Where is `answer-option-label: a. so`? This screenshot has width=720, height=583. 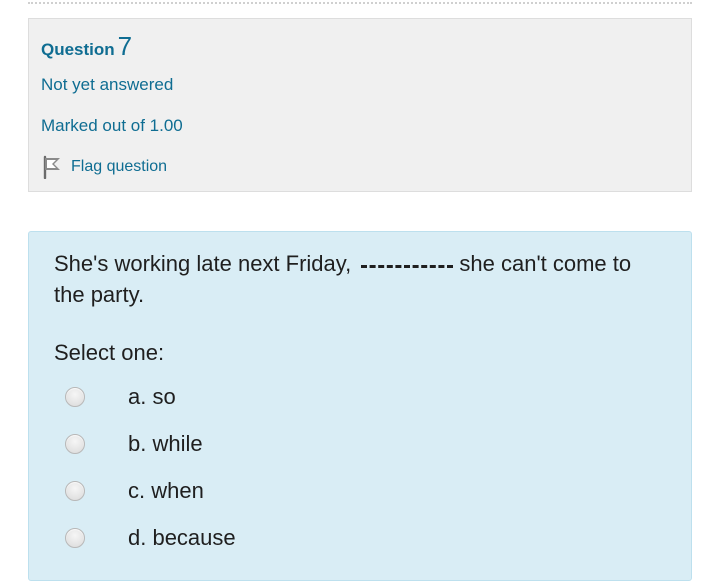
answer-option-label: a. so is located at coordinates (152, 397).